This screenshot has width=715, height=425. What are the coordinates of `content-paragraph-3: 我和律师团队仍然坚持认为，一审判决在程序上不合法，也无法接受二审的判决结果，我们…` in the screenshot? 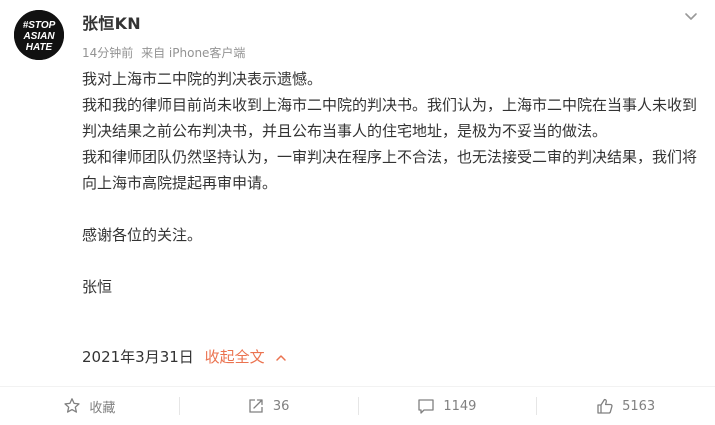 It's located at (390, 170).